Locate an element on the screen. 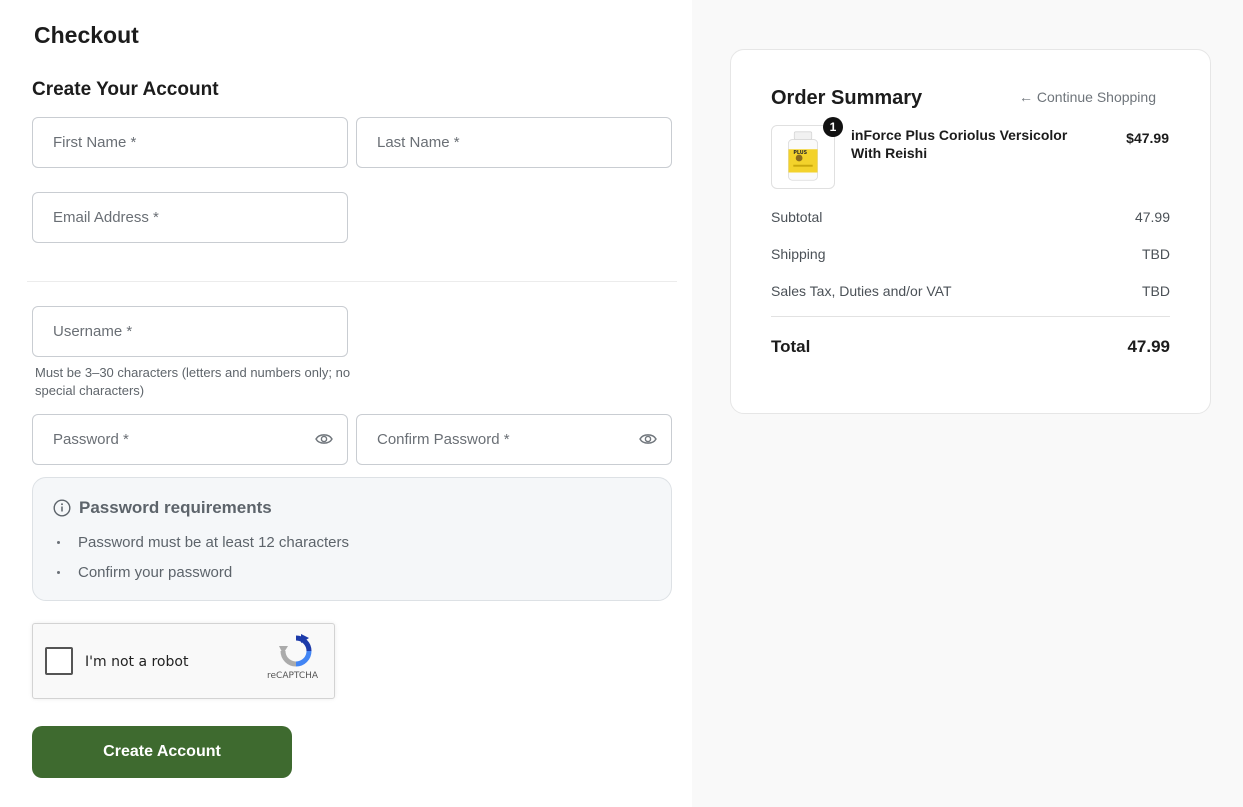  total-value: 47.99 is located at coordinates (1148, 346).